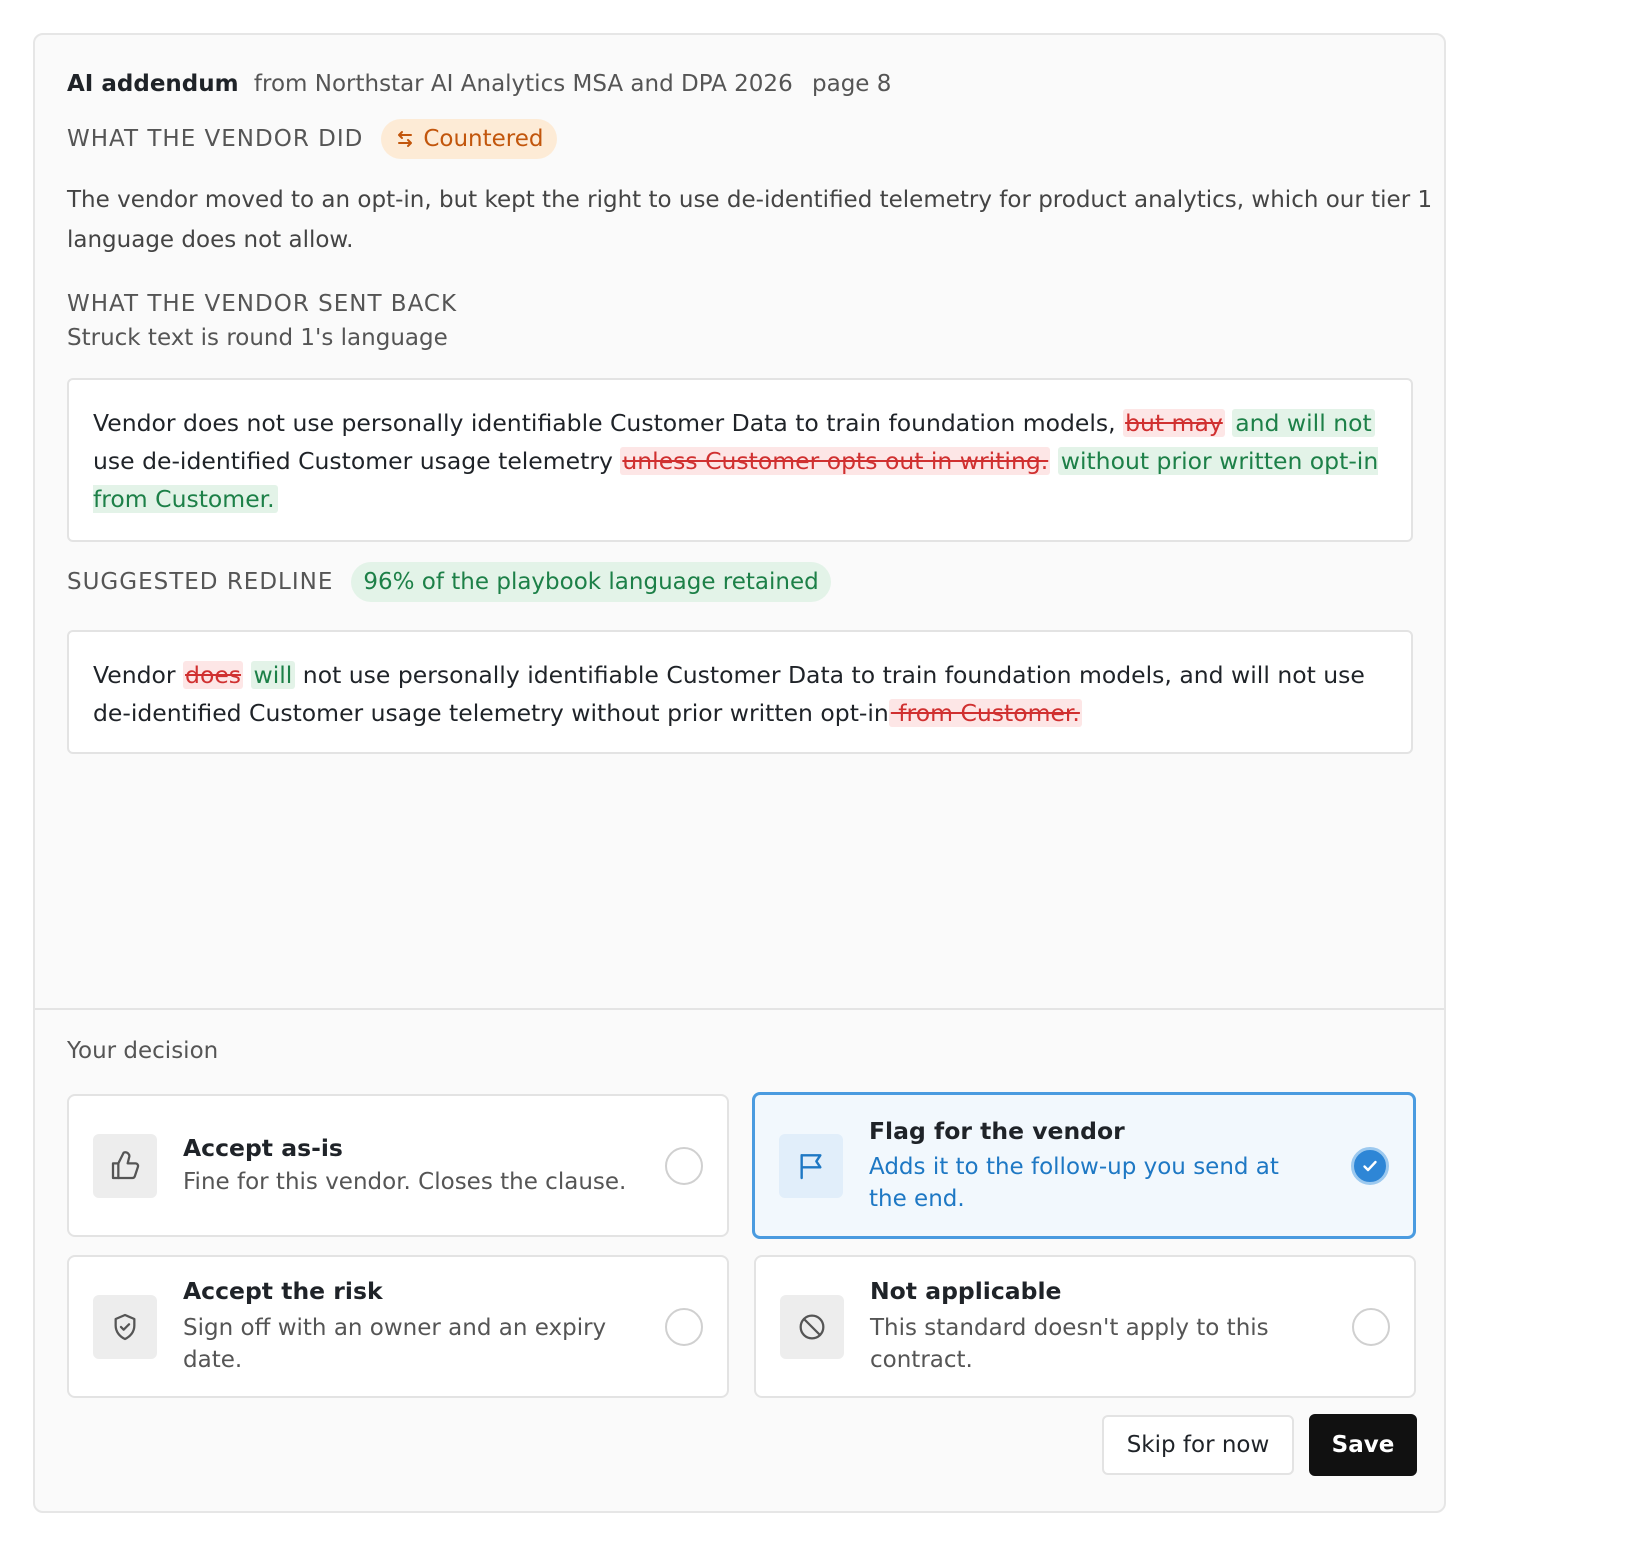  I want to click on option-title: Flag for the vendor, so click(997, 1131).